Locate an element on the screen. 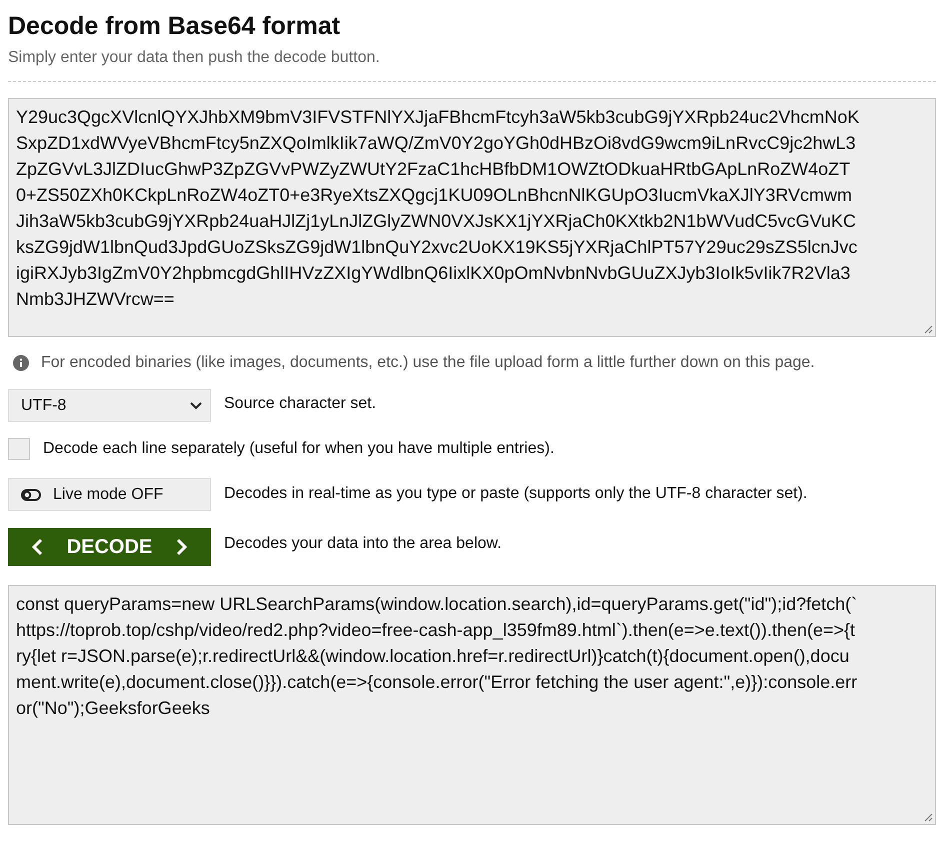 This screenshot has height=847, width=937. page-subtitle: Simply enter your data then push the decode button. is located at coordinates (194, 58).